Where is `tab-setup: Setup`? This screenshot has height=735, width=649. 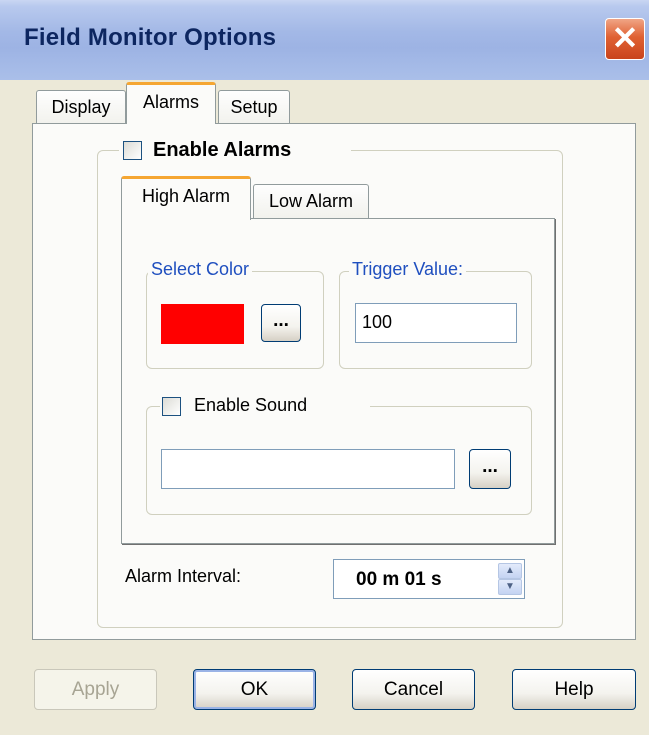
tab-setup: Setup is located at coordinates (254, 108).